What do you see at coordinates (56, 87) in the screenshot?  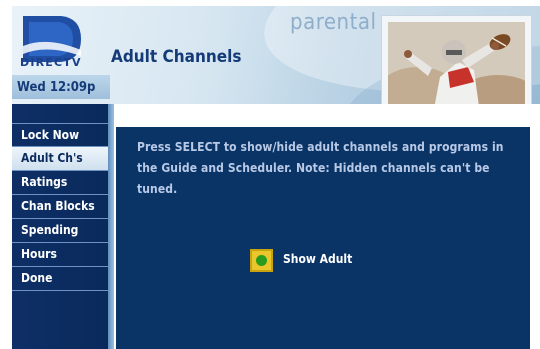 I see `date-time: Wed 12:09p` at bounding box center [56, 87].